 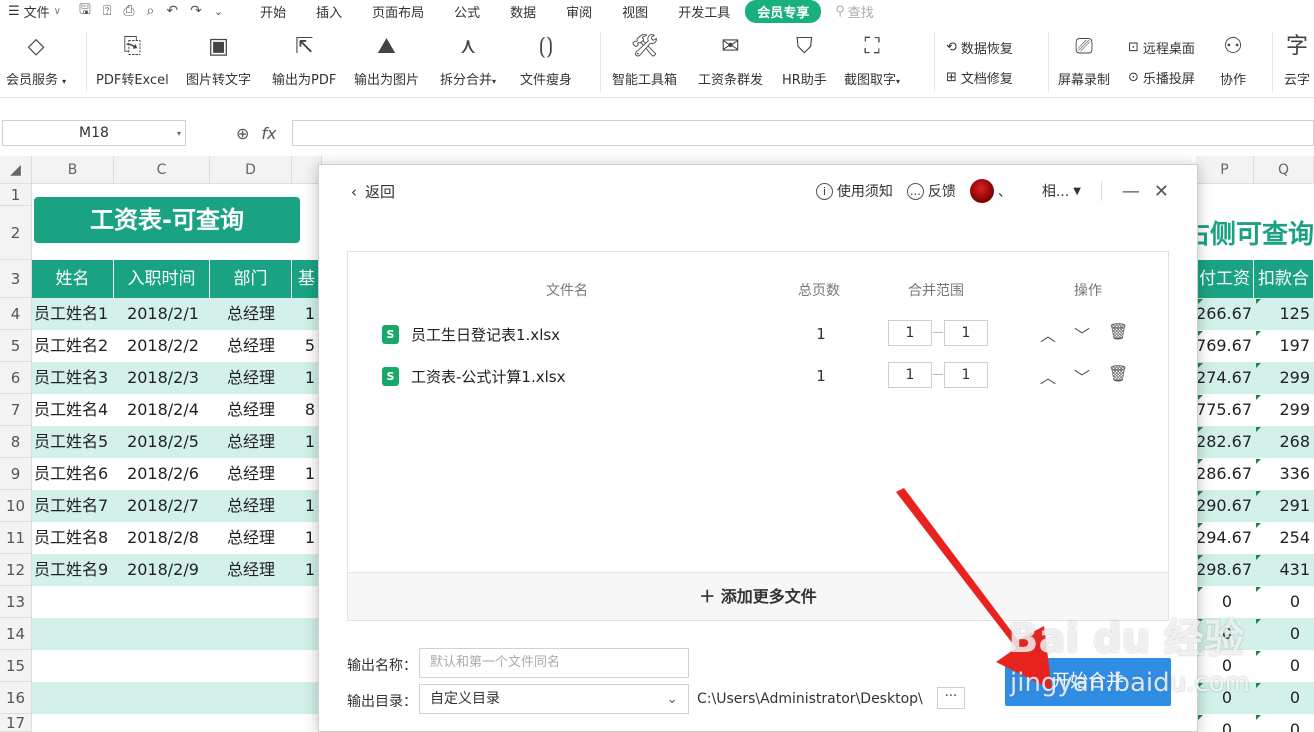 I want to click on zoom-icon: ⊕, so click(x=242, y=133).